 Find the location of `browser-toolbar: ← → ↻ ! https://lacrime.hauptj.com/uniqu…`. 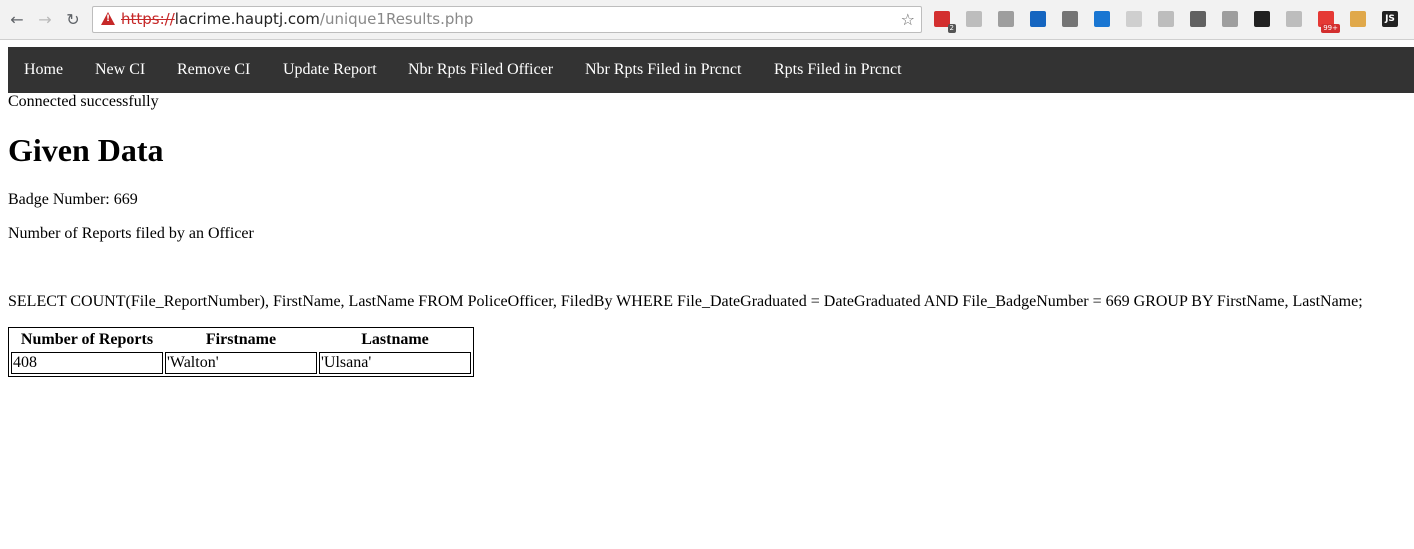

browser-toolbar: ← → ↻ ! https://lacrime.hauptj.com/uniqu… is located at coordinates (707, 20).